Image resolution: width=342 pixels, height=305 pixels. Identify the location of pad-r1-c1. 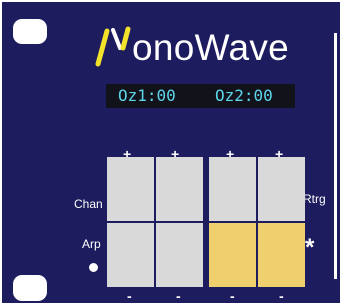
(130, 189).